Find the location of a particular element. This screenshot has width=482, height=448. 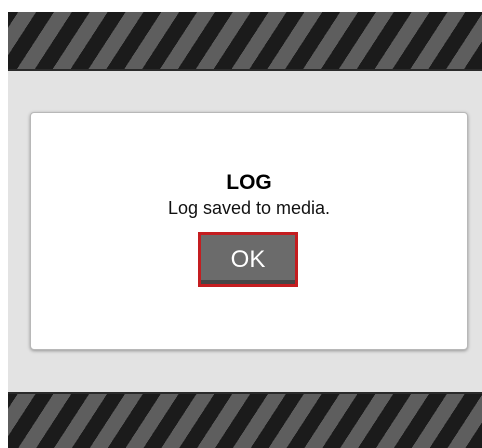

hazard-stripe-bottom is located at coordinates (245, 420).